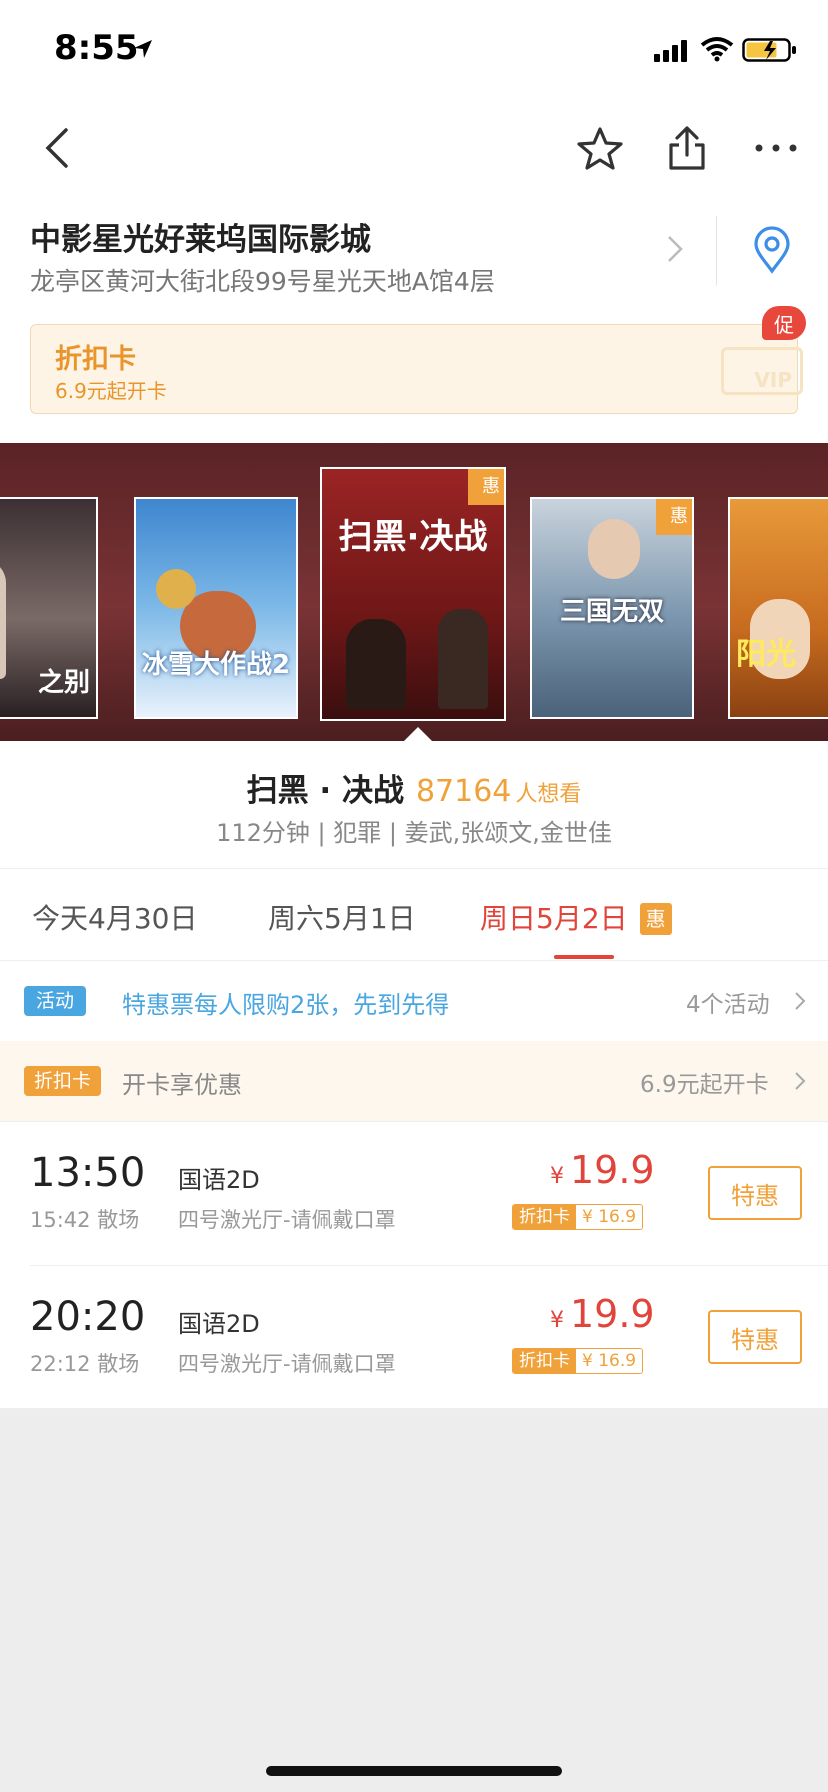 Image resolution: width=828 pixels, height=1792 pixels. I want to click on activity-count: 4个活动, so click(728, 1005).